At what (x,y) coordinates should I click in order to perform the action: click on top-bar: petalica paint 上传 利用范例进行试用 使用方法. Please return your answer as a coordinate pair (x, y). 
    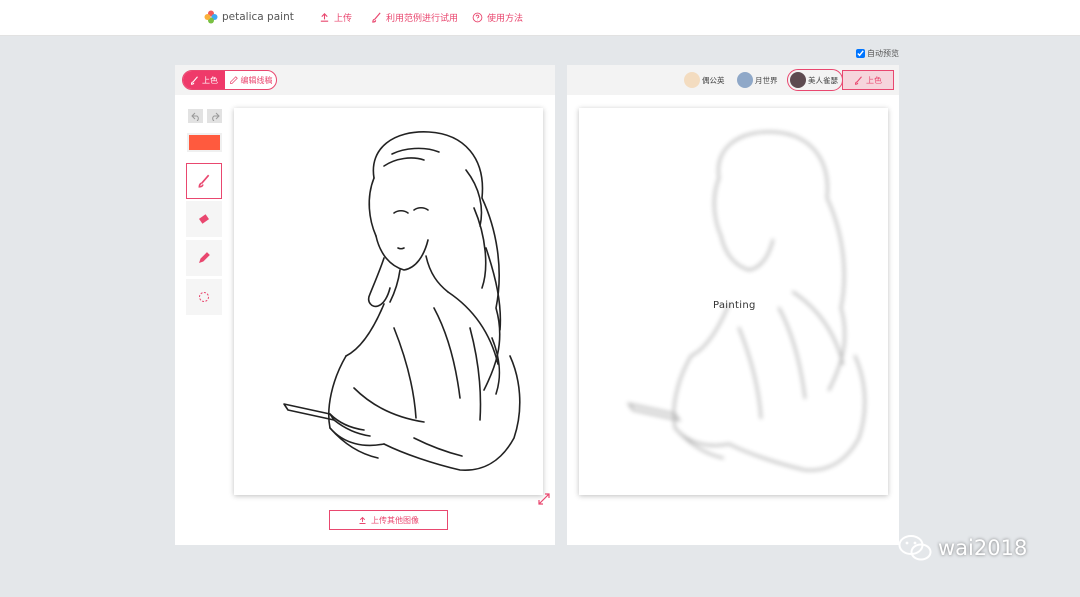
    Looking at the image, I should click on (540, 18).